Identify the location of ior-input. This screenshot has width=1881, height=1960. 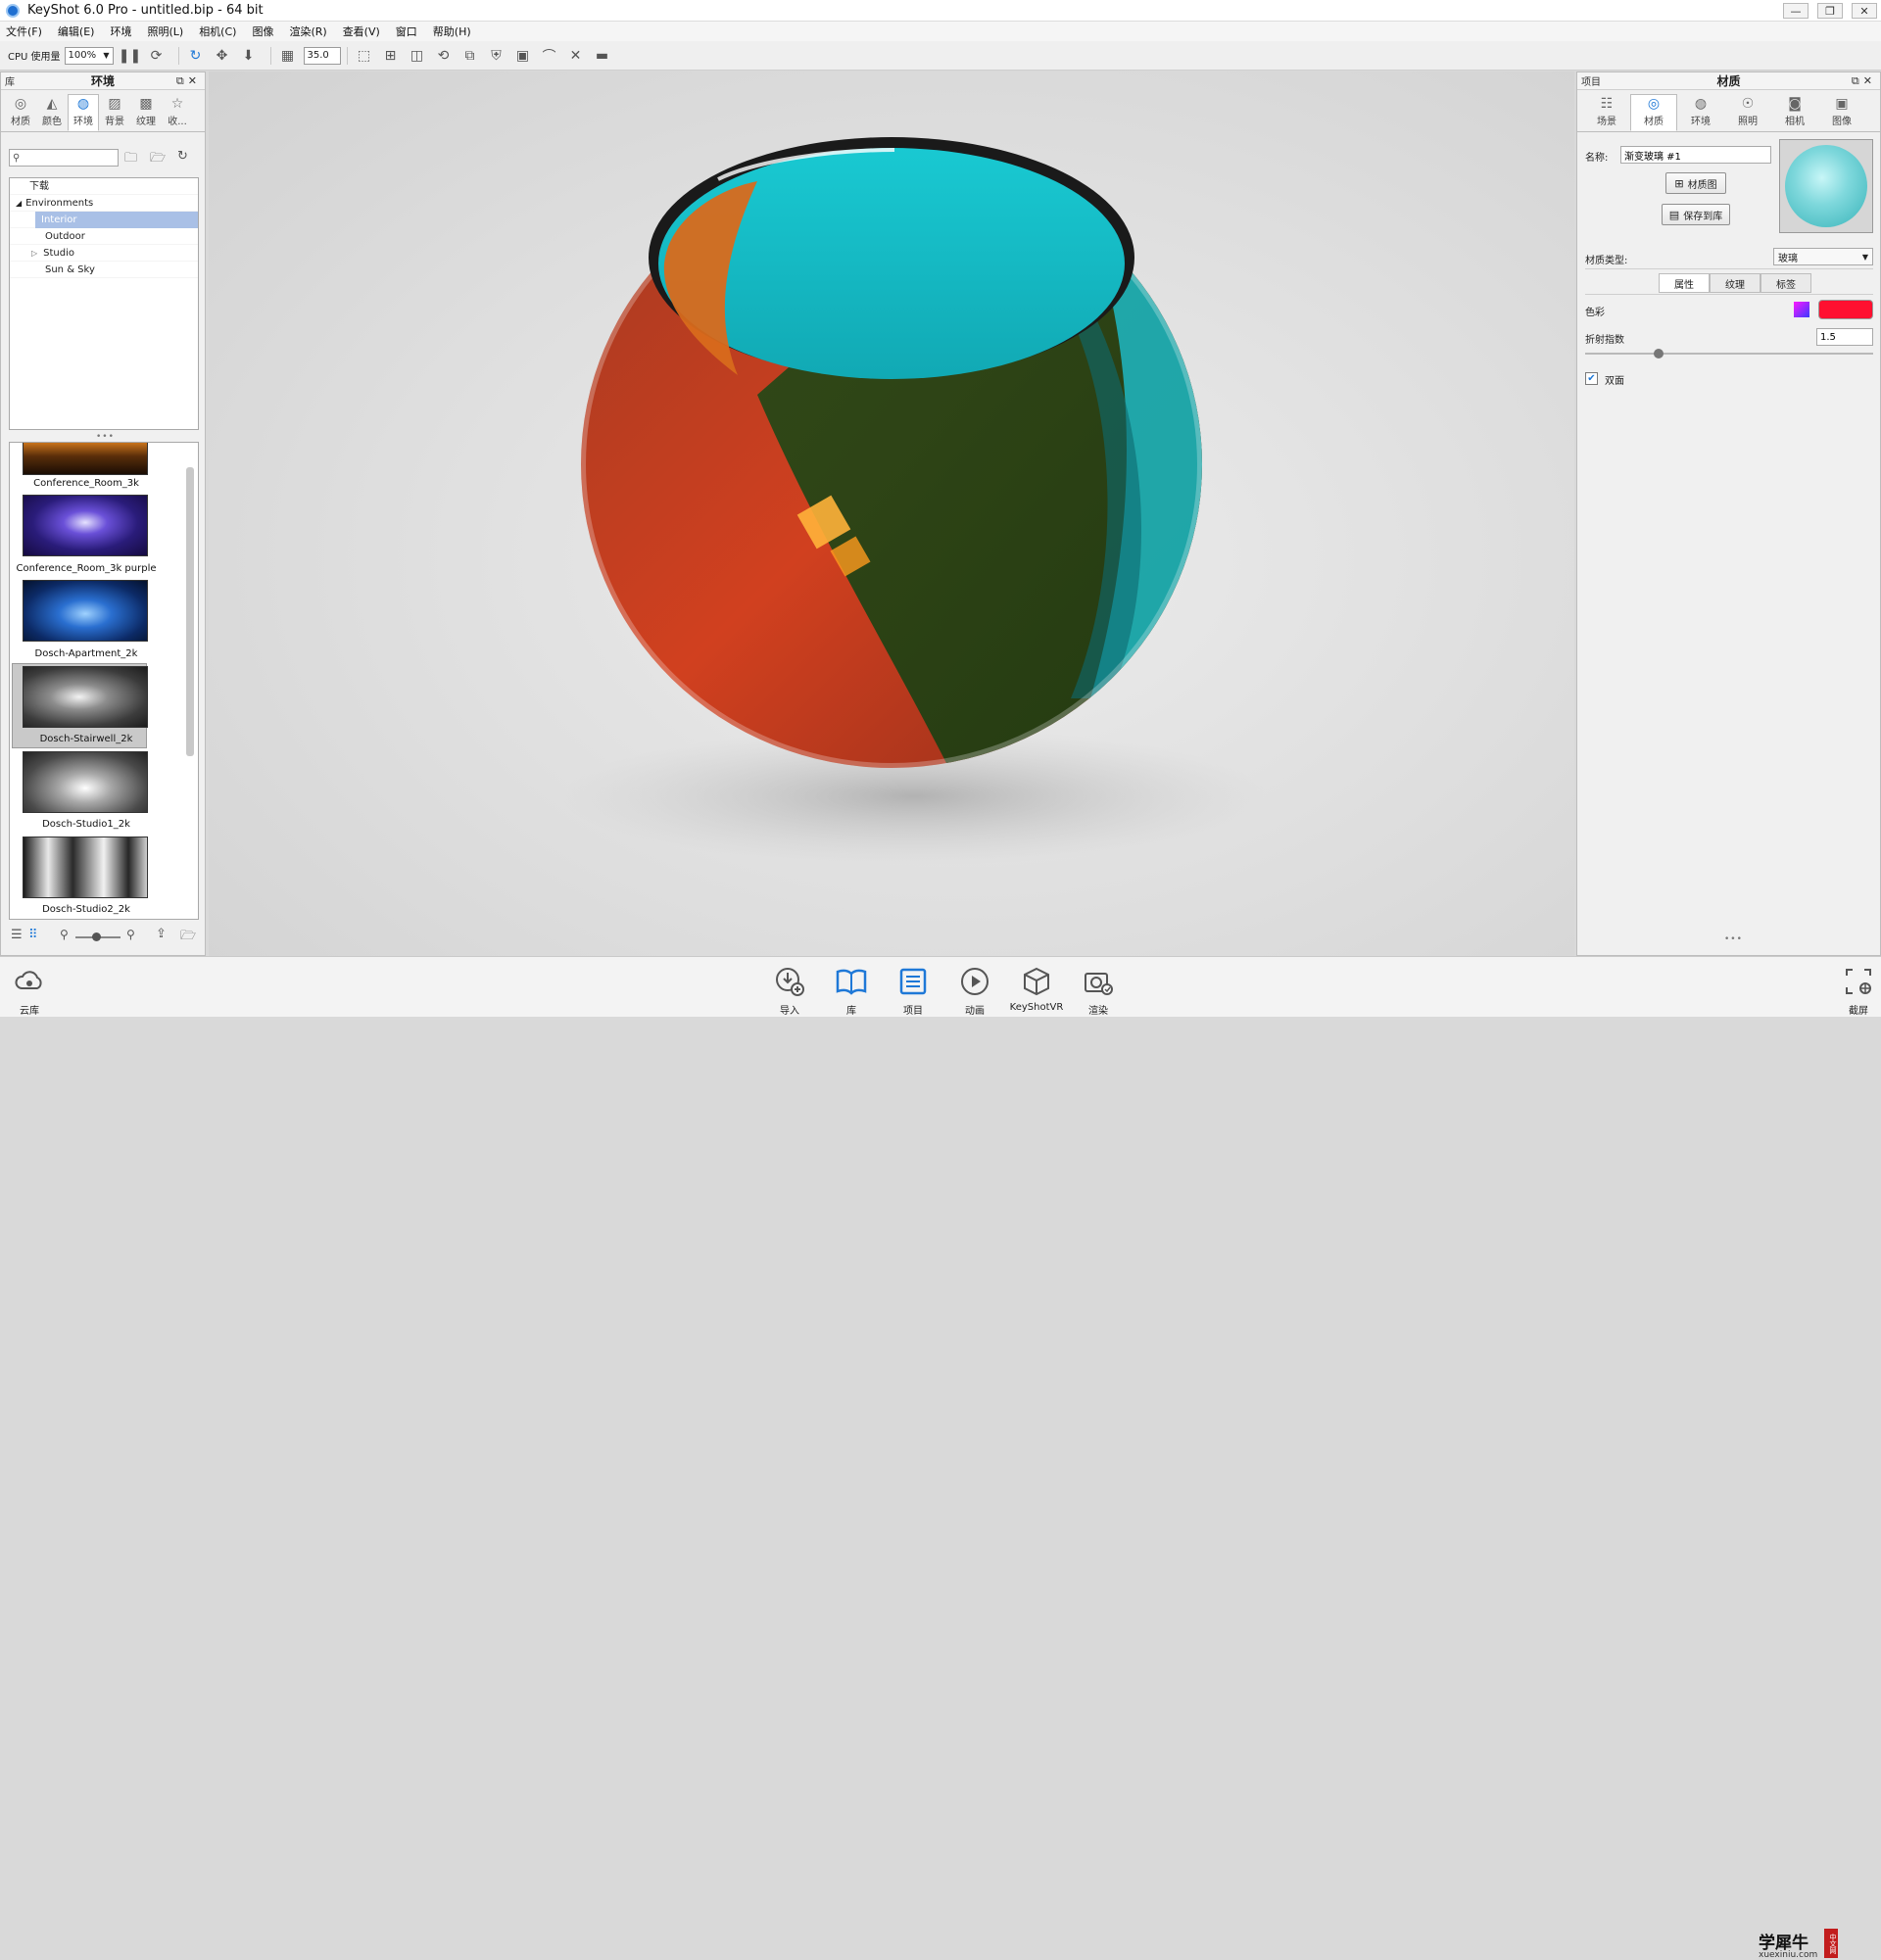
(1844, 337).